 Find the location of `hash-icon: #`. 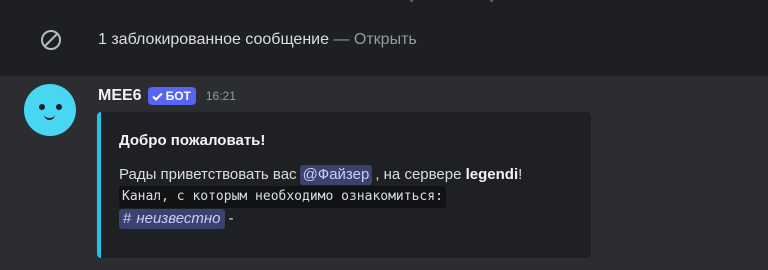

hash-icon: # is located at coordinates (127, 218).